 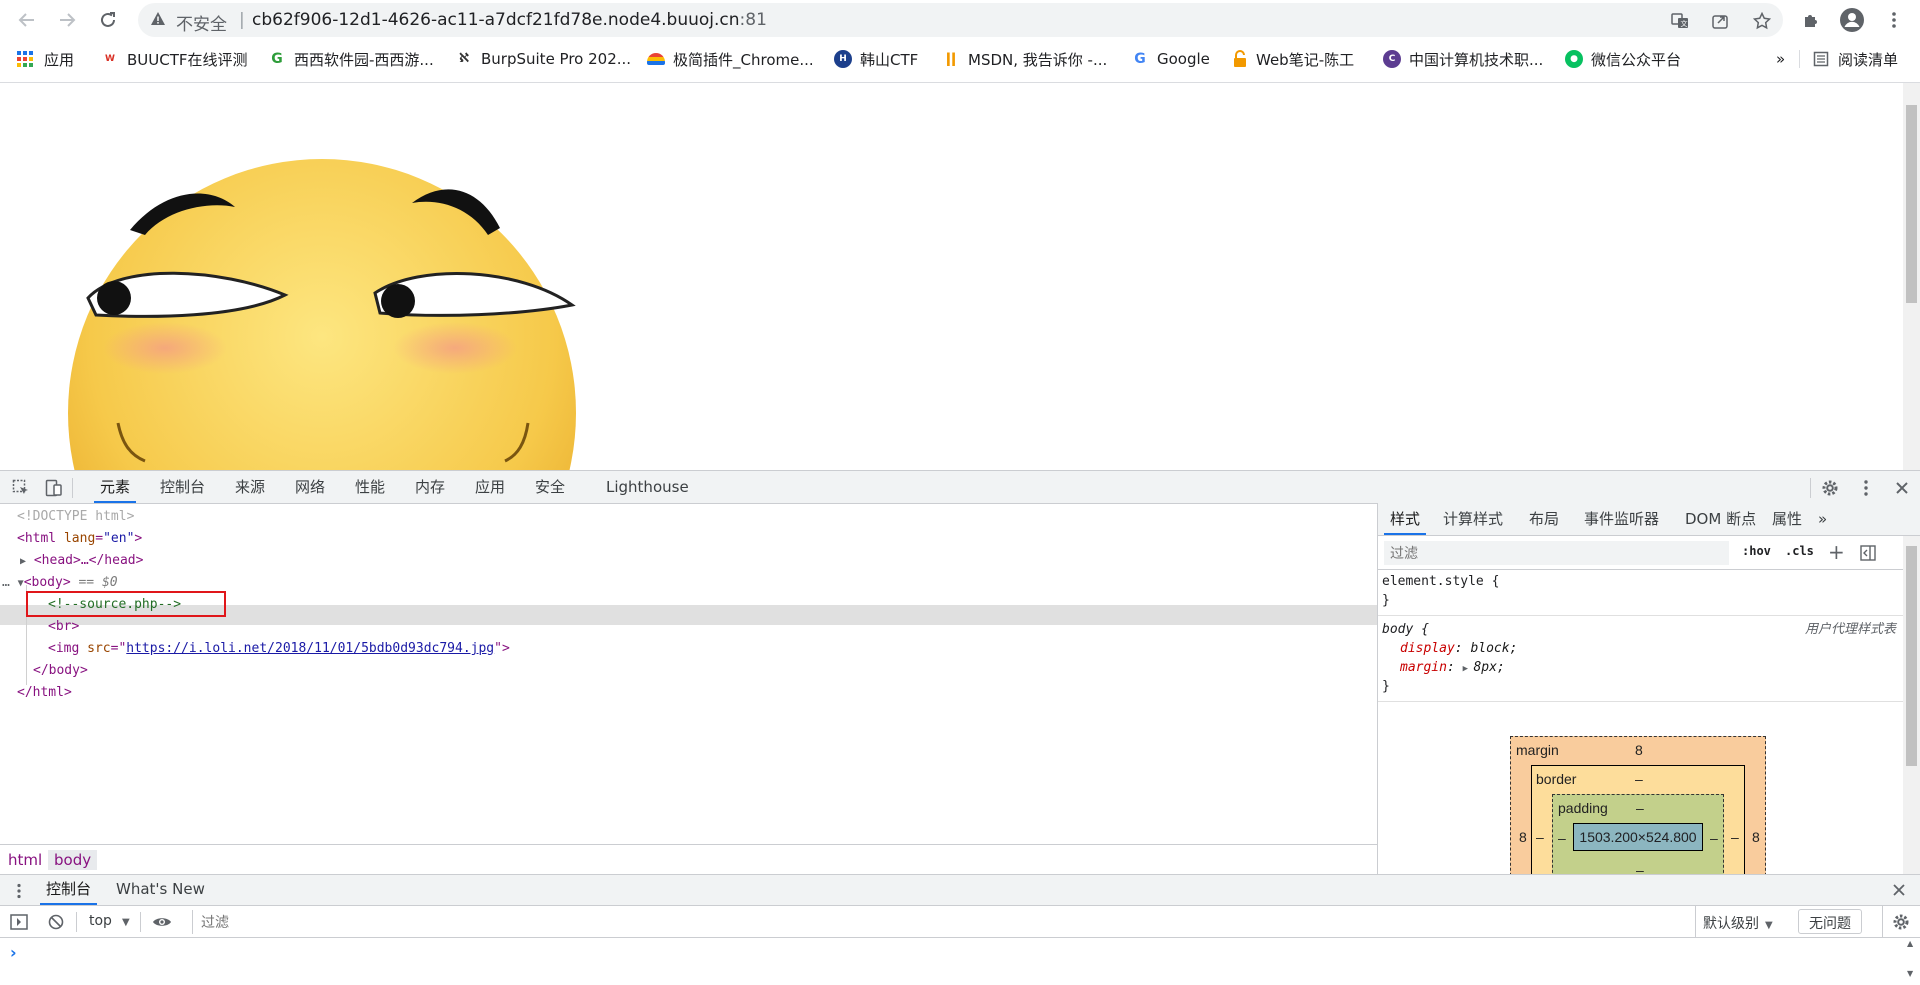 What do you see at coordinates (1830, 921) in the screenshot?
I see `issues-button: 无问题` at bounding box center [1830, 921].